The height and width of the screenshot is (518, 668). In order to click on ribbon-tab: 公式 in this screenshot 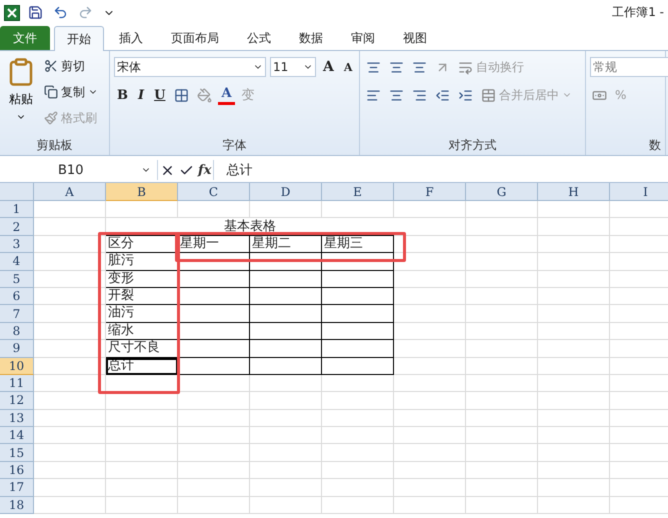, I will do `click(259, 38)`.